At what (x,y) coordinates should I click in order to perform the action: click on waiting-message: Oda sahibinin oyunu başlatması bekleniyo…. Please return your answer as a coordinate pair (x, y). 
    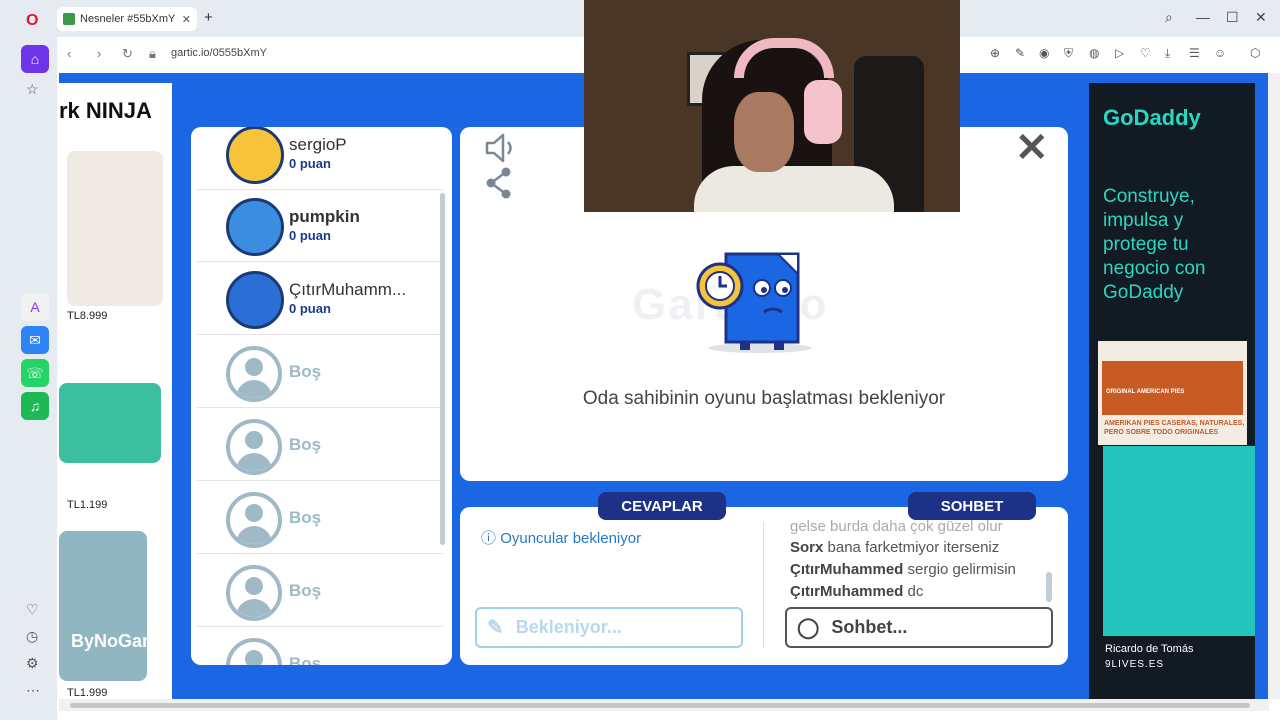
    Looking at the image, I should click on (764, 398).